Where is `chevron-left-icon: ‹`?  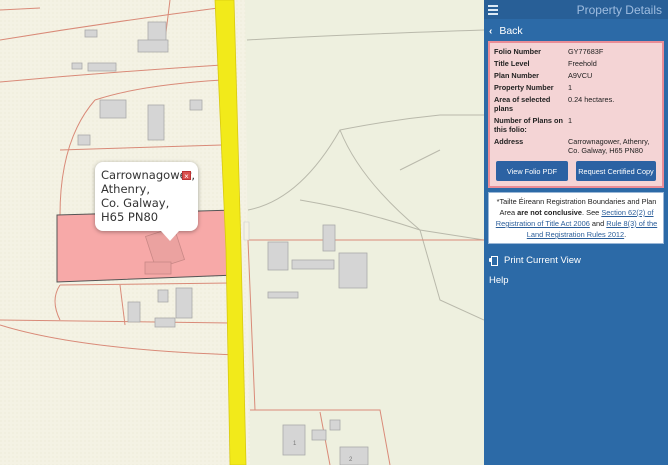 chevron-left-icon: ‹ is located at coordinates (491, 31).